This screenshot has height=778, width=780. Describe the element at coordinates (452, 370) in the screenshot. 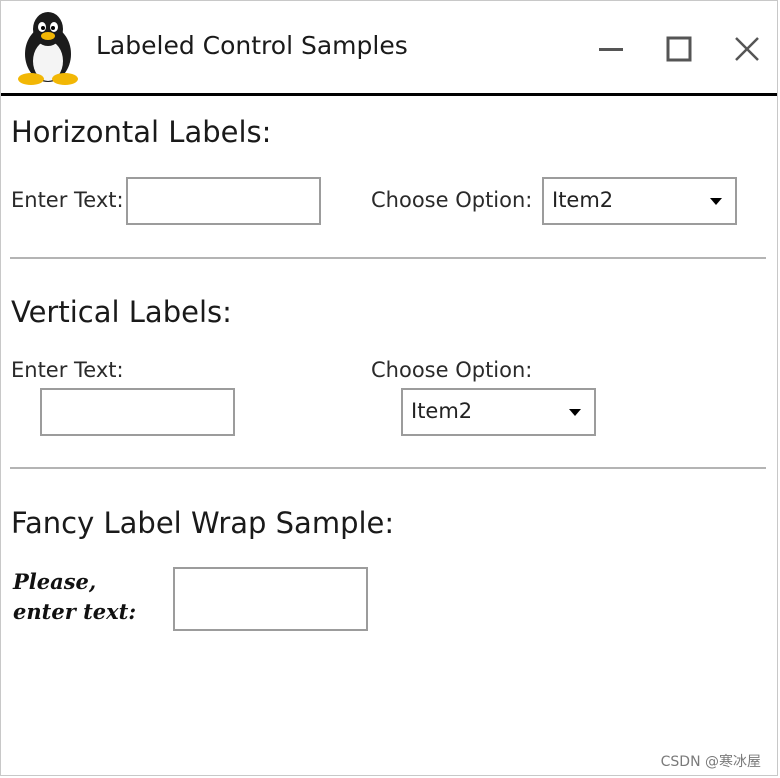

I see `vertical-option-label: Choose Option:` at that location.